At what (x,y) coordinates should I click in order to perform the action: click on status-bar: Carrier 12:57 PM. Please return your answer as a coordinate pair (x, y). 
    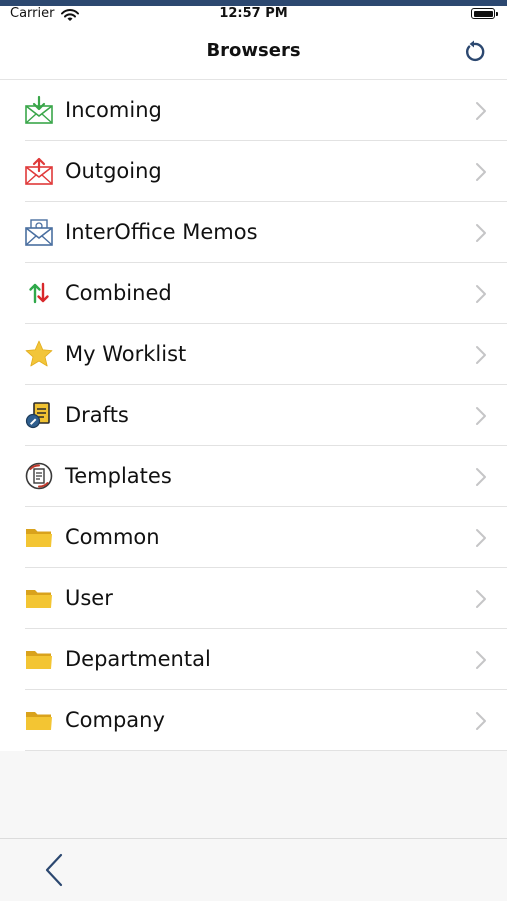
    Looking at the image, I should click on (253, 15).